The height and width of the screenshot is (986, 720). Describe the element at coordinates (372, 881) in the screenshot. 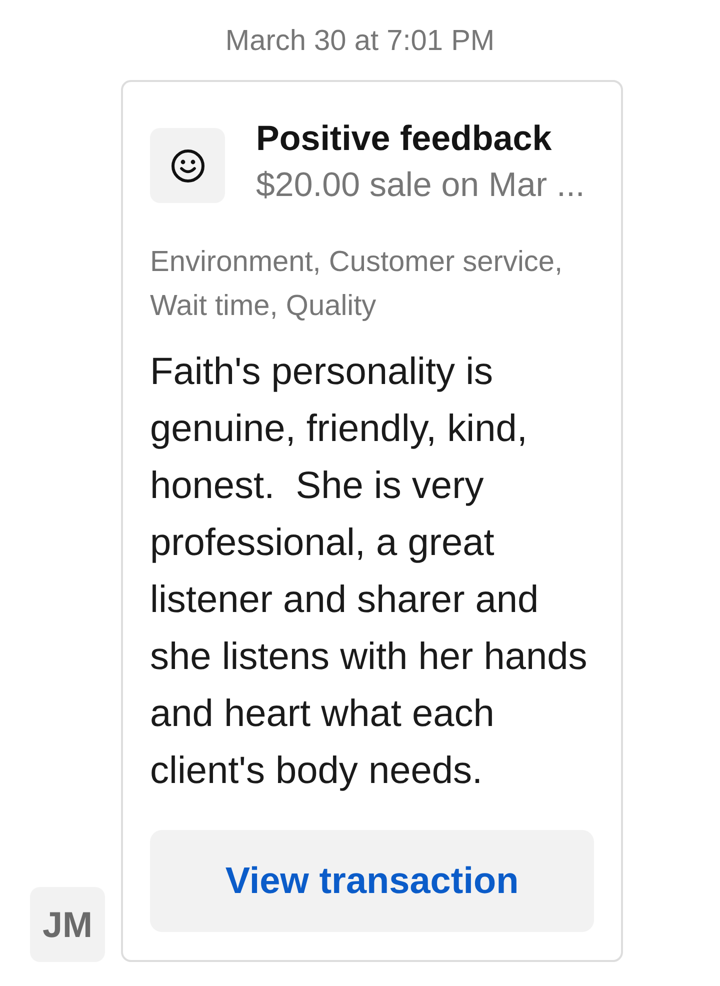

I see `view-transaction-button: View transaction` at that location.